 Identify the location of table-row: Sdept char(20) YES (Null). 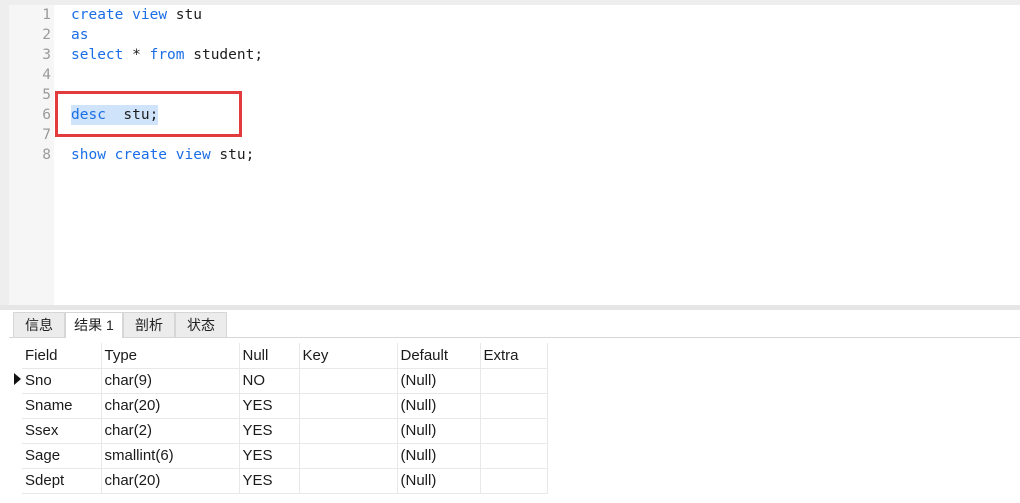
(285, 481).